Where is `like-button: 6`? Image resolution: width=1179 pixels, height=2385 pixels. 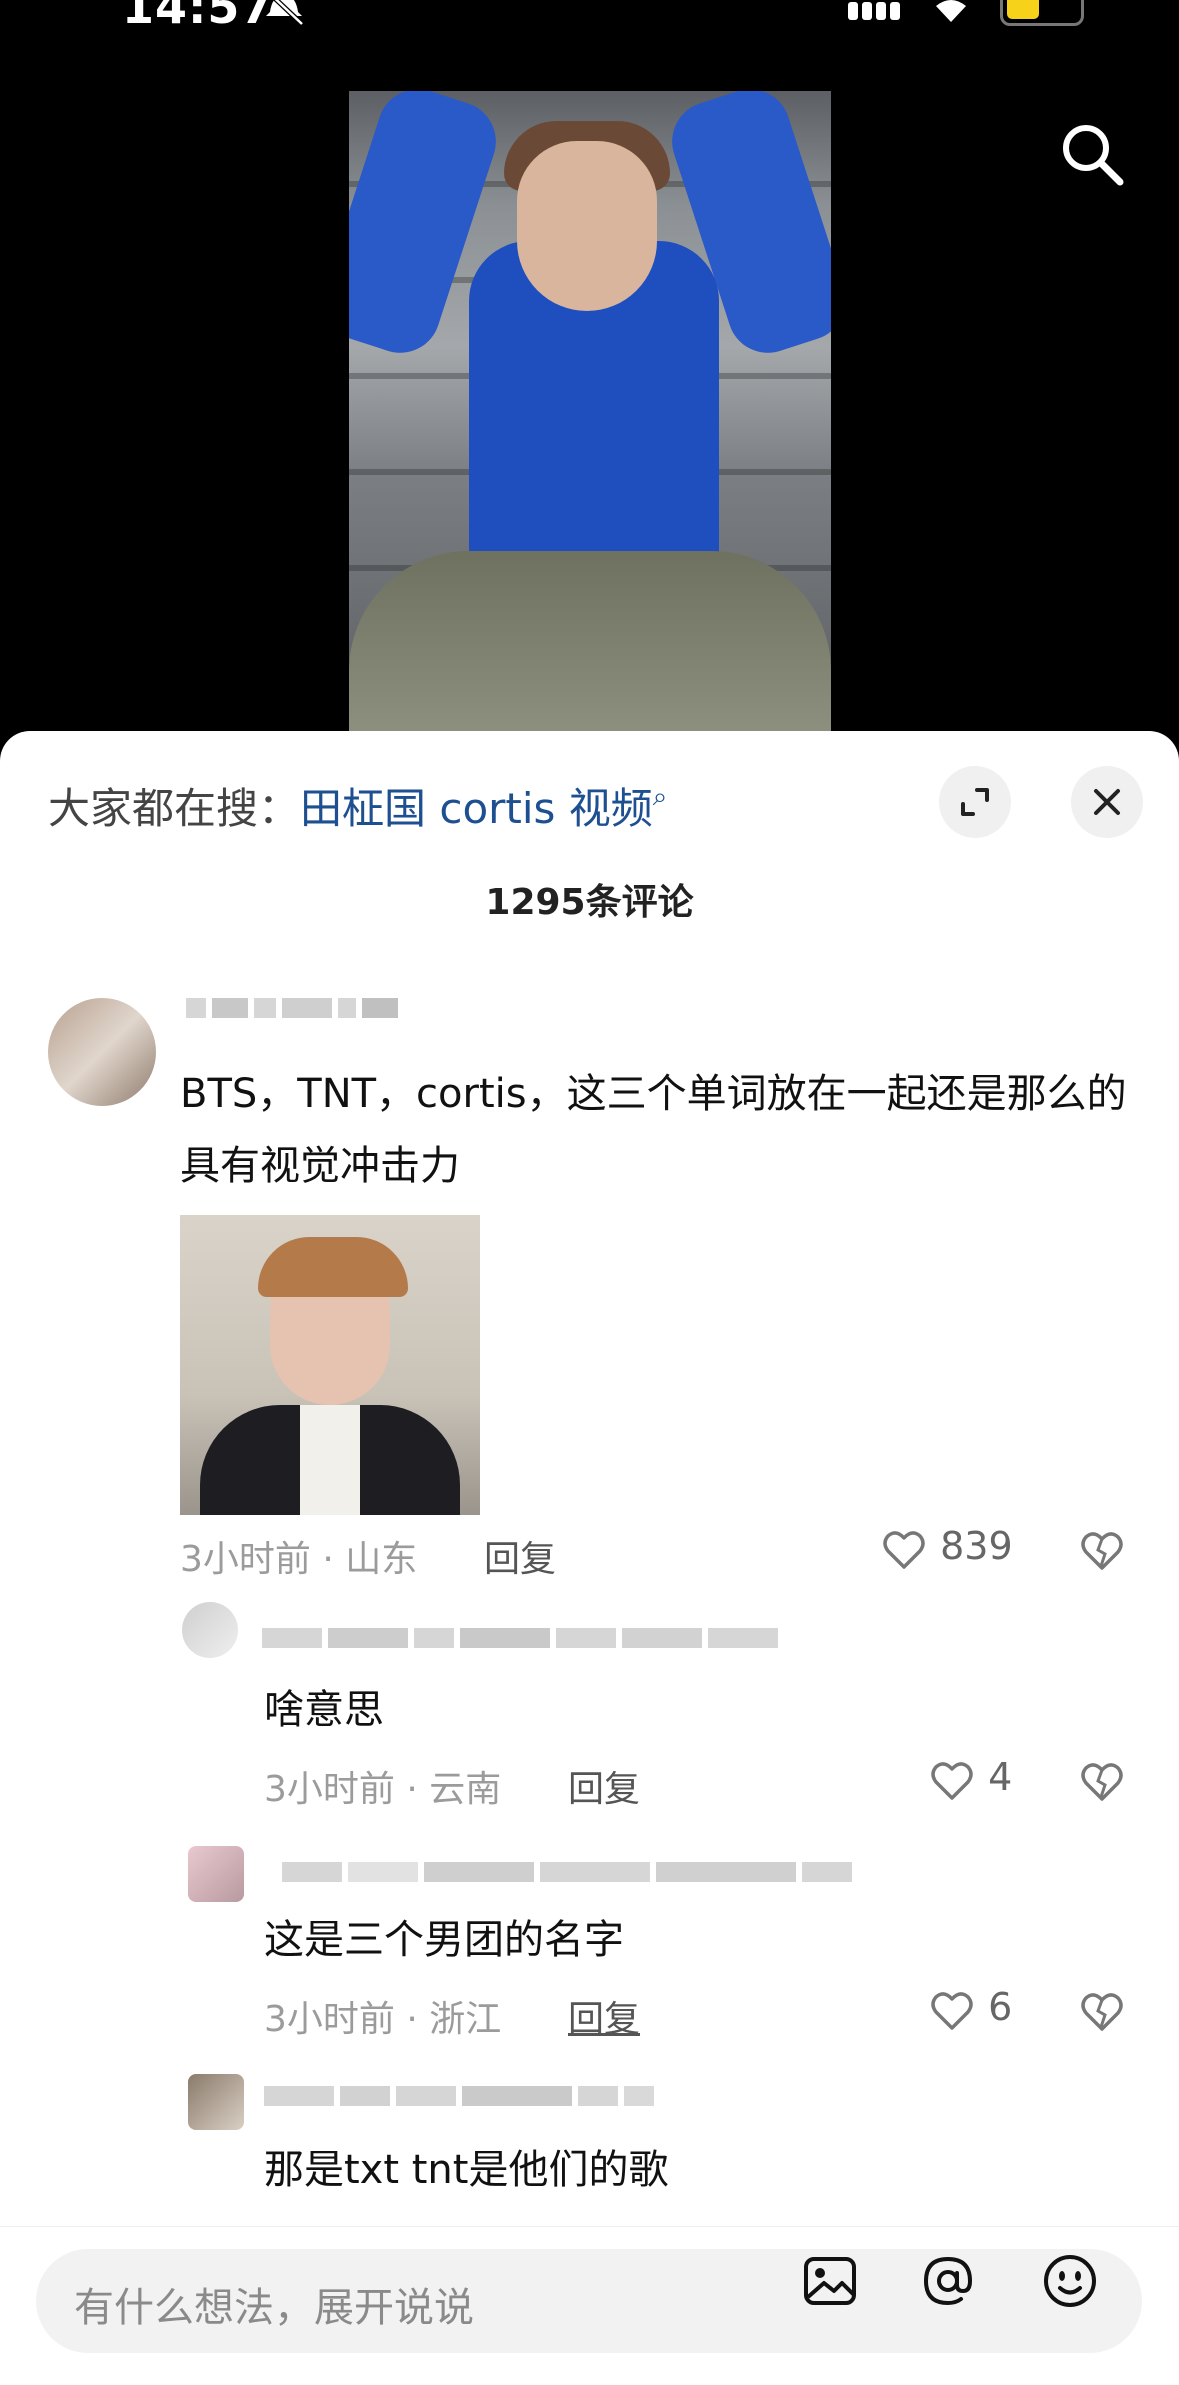
like-button: 6 is located at coordinates (970, 2009).